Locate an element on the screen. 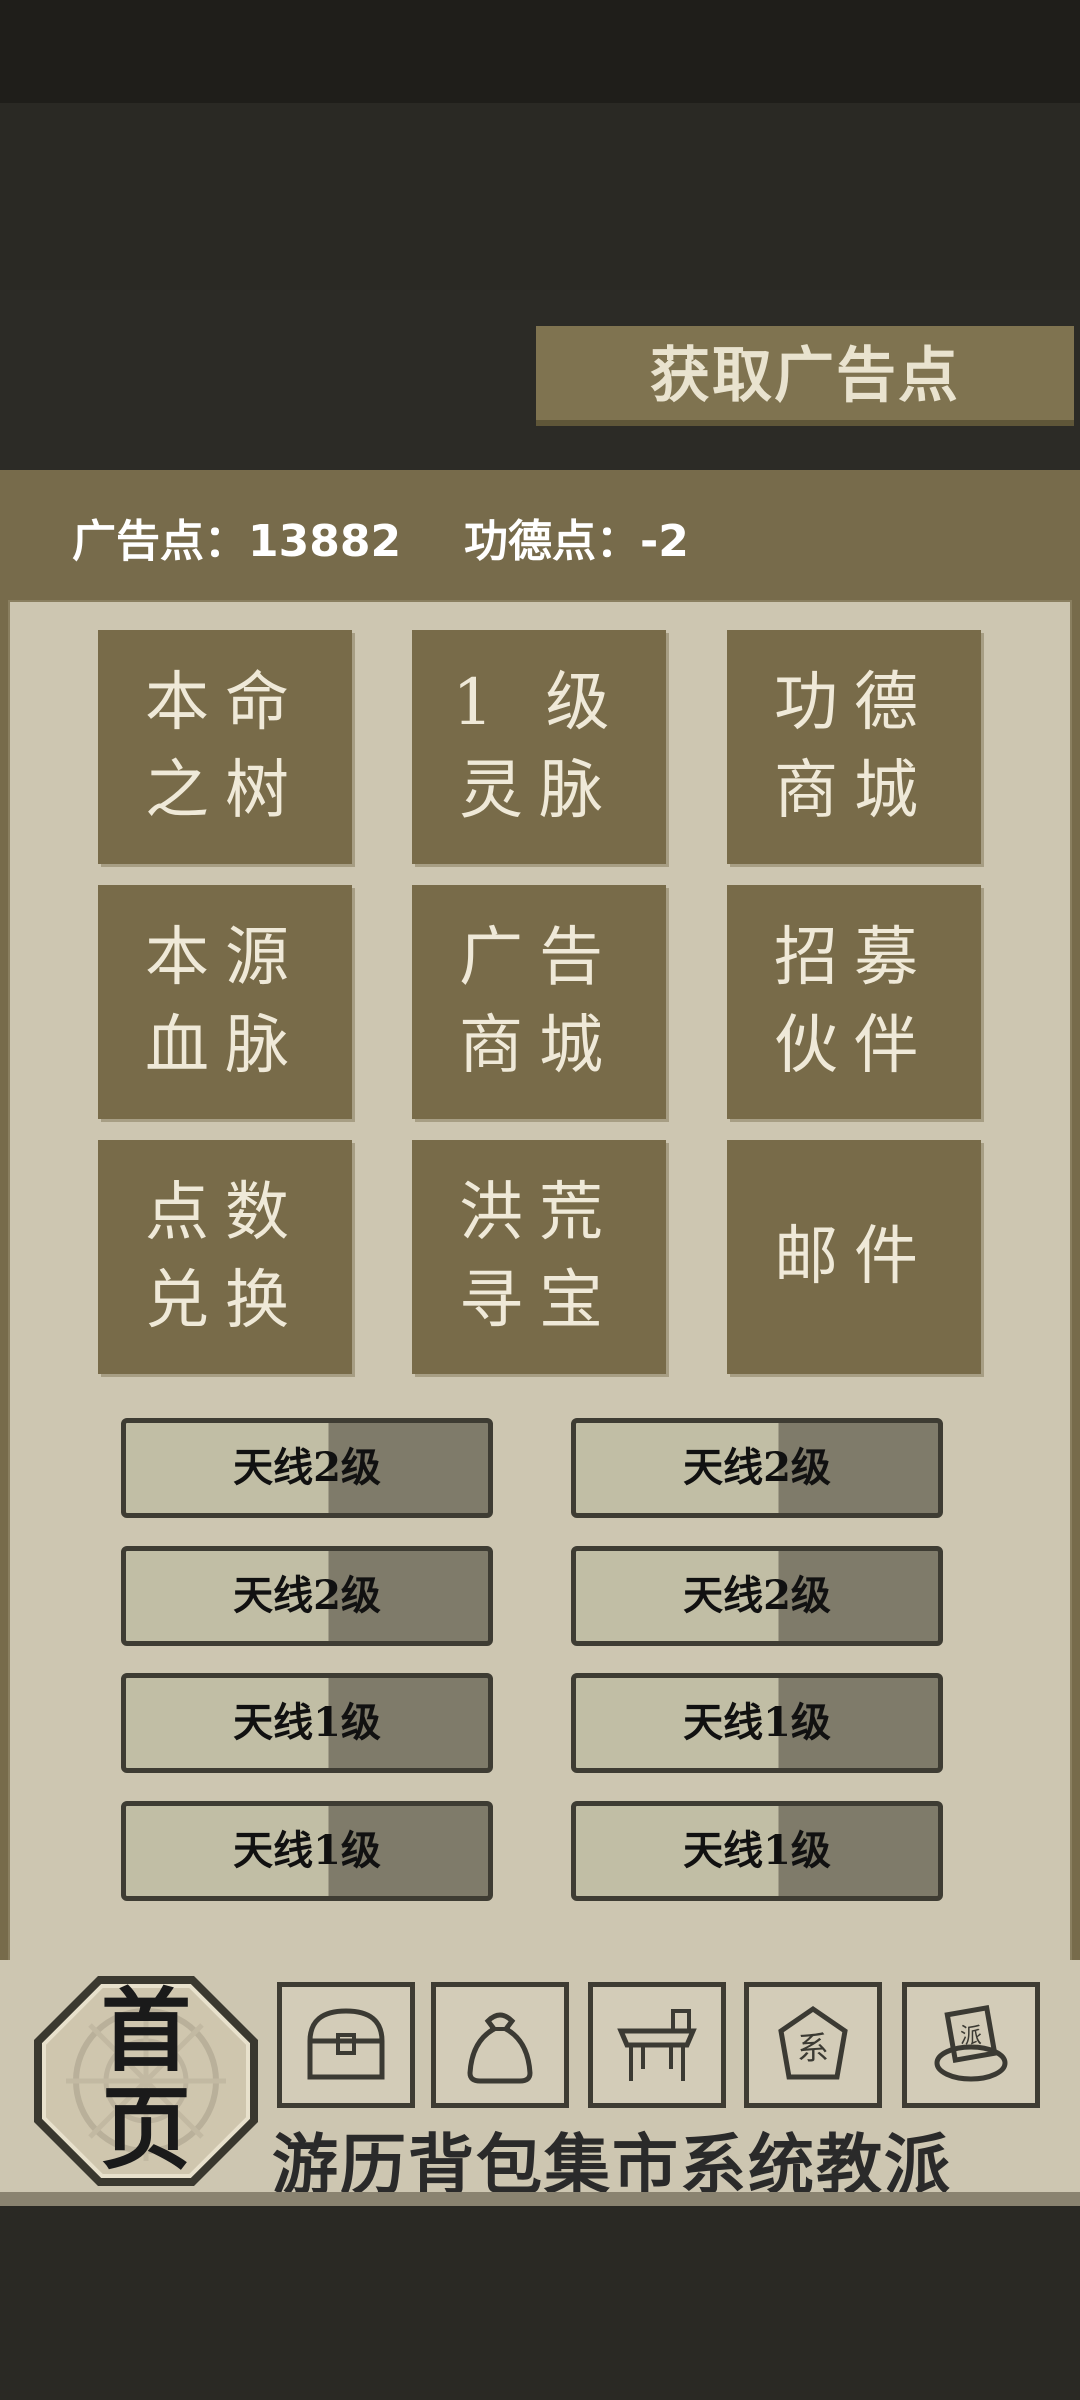 Image resolution: width=1080 pixels, height=2400 pixels. tile-origin-bloodline: 本源 血脉 is located at coordinates (225, 1002).